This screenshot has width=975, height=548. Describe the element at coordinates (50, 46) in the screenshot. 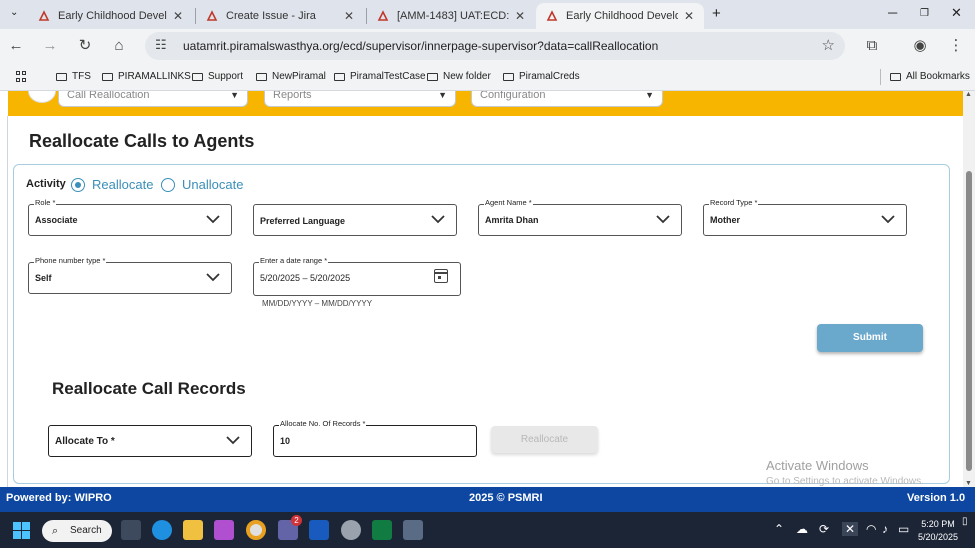

I see `forward-arrow-icon: →` at that location.